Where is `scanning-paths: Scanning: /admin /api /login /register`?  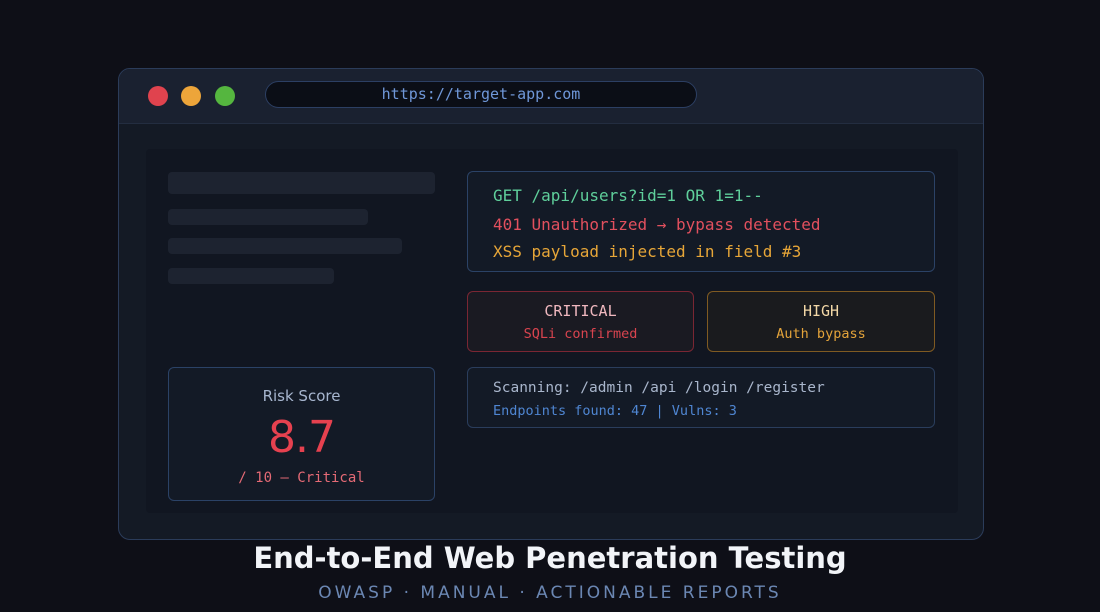 scanning-paths: Scanning: /admin /api /login /register is located at coordinates (659, 388).